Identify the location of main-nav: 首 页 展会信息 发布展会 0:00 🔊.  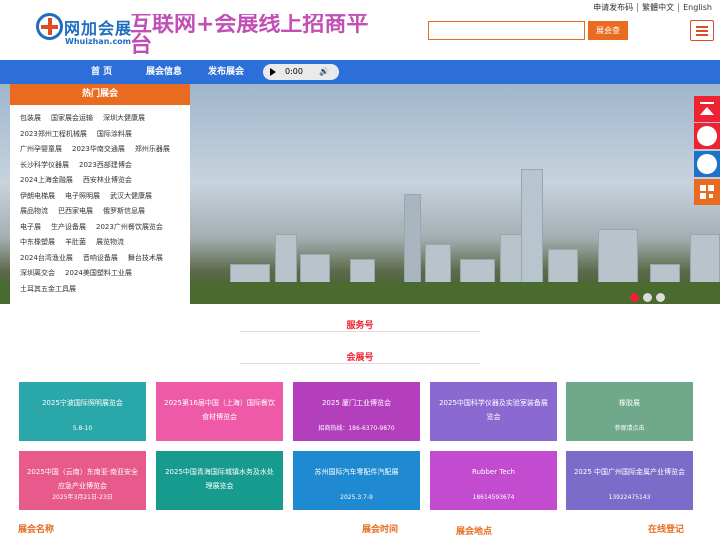
(360, 72).